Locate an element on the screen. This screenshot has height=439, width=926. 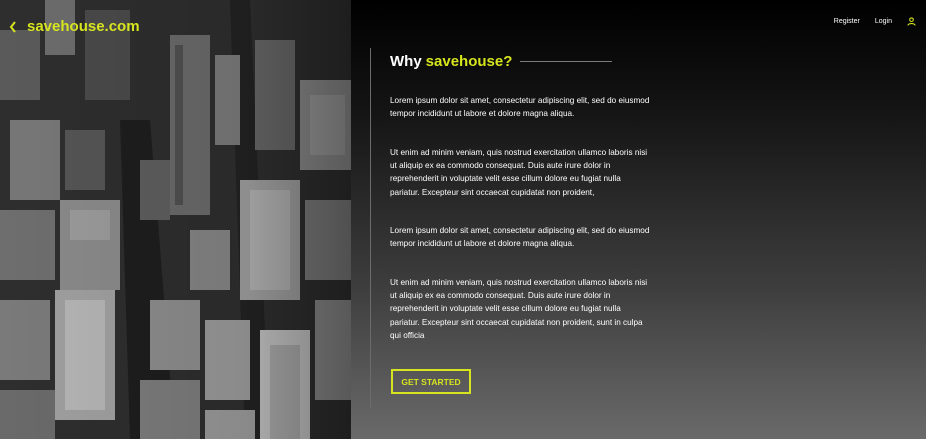
user-icon is located at coordinates (911, 21).